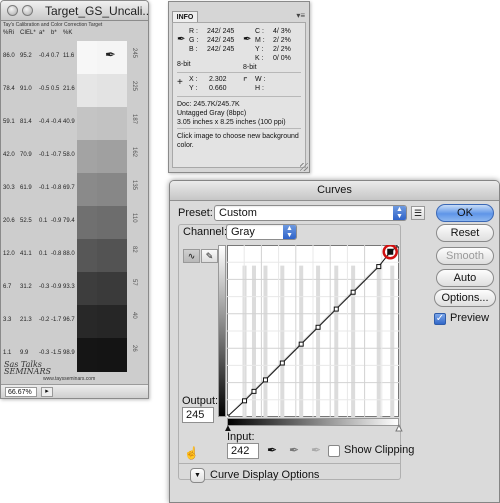  I want to click on target-cell: -0.2, so click(44, 320).